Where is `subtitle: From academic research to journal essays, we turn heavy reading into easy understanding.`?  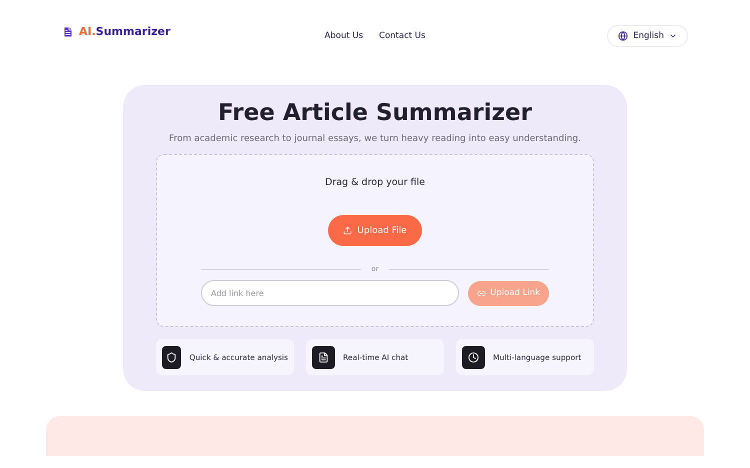 subtitle: From academic research to journal essays, we turn heavy reading into easy understanding. is located at coordinates (375, 139).